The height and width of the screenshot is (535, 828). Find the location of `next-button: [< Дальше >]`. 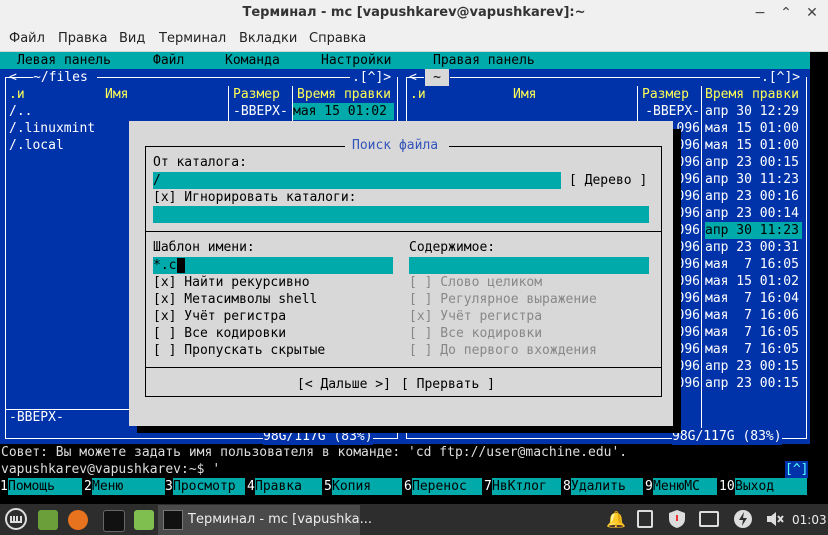

next-button: [< Дальше >] is located at coordinates (344, 384).